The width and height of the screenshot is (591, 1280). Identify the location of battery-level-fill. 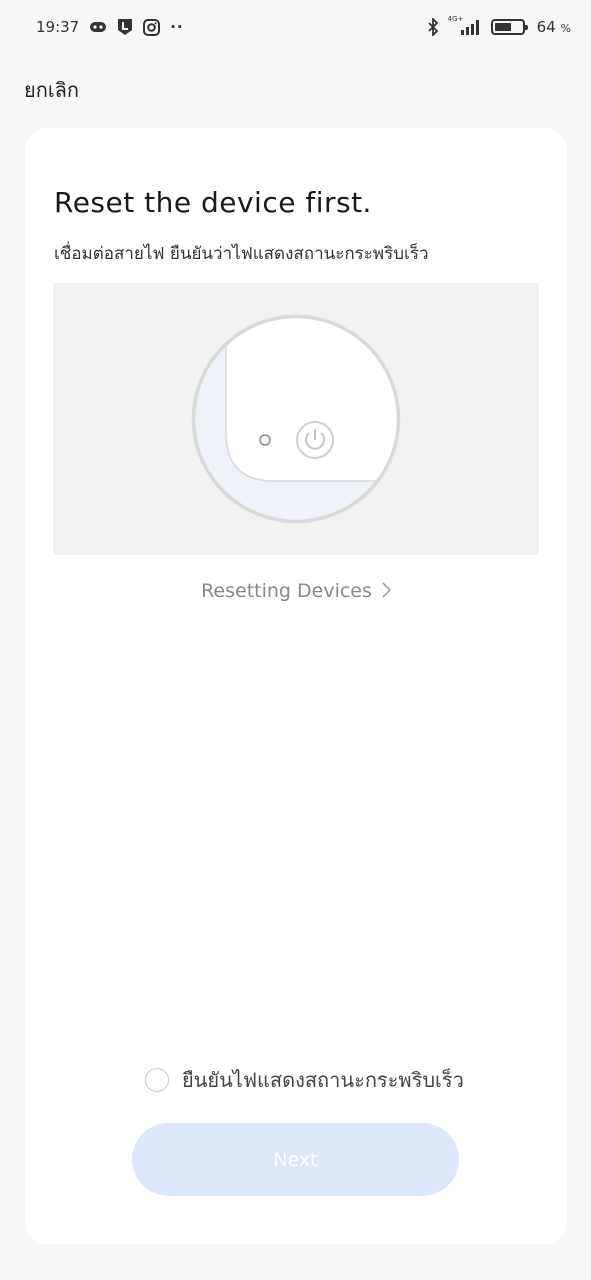
(503, 27).